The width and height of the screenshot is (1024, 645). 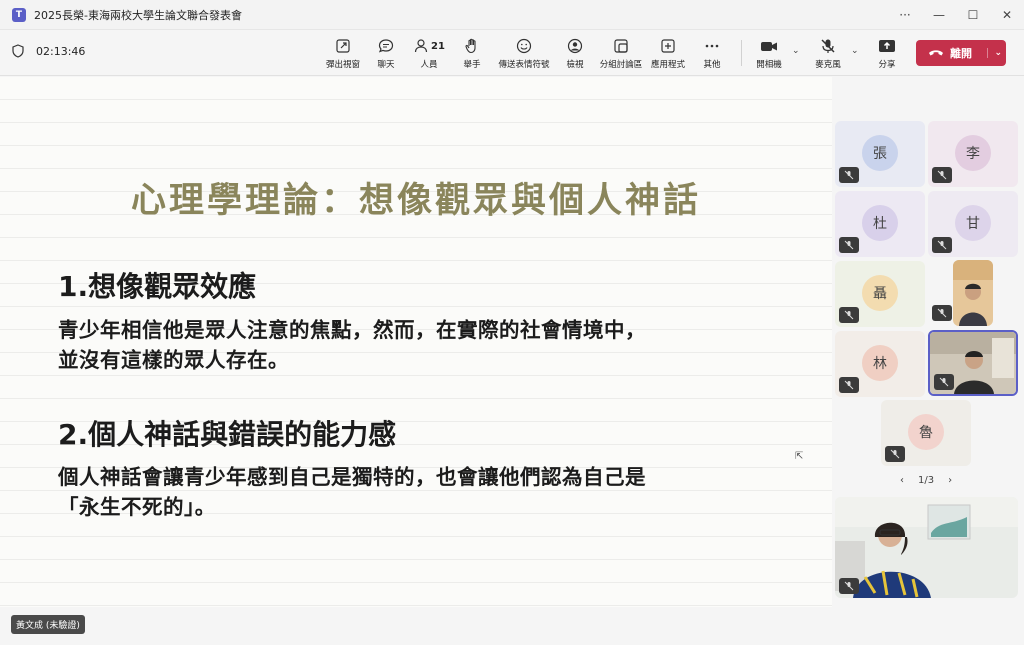 What do you see at coordinates (936, 53) in the screenshot?
I see `hang-up-phone-icon` at bounding box center [936, 53].